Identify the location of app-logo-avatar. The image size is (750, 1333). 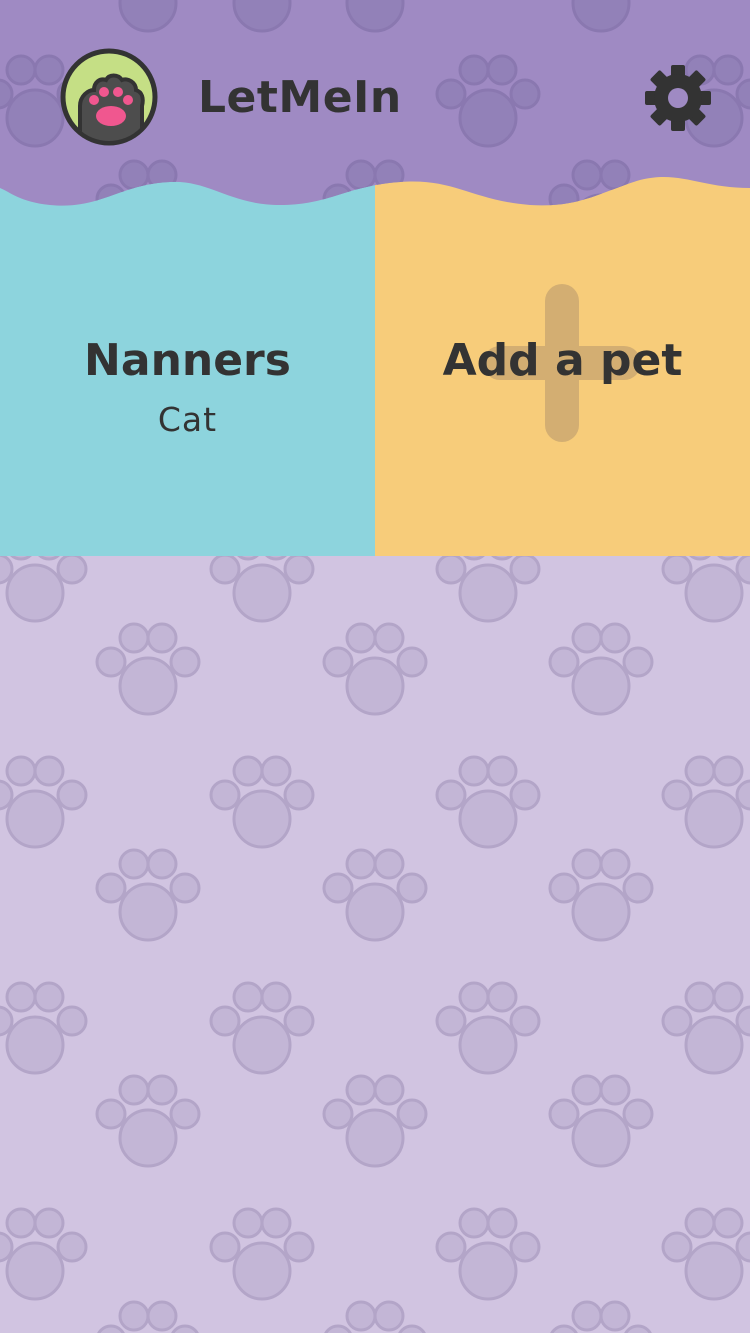
(109, 97).